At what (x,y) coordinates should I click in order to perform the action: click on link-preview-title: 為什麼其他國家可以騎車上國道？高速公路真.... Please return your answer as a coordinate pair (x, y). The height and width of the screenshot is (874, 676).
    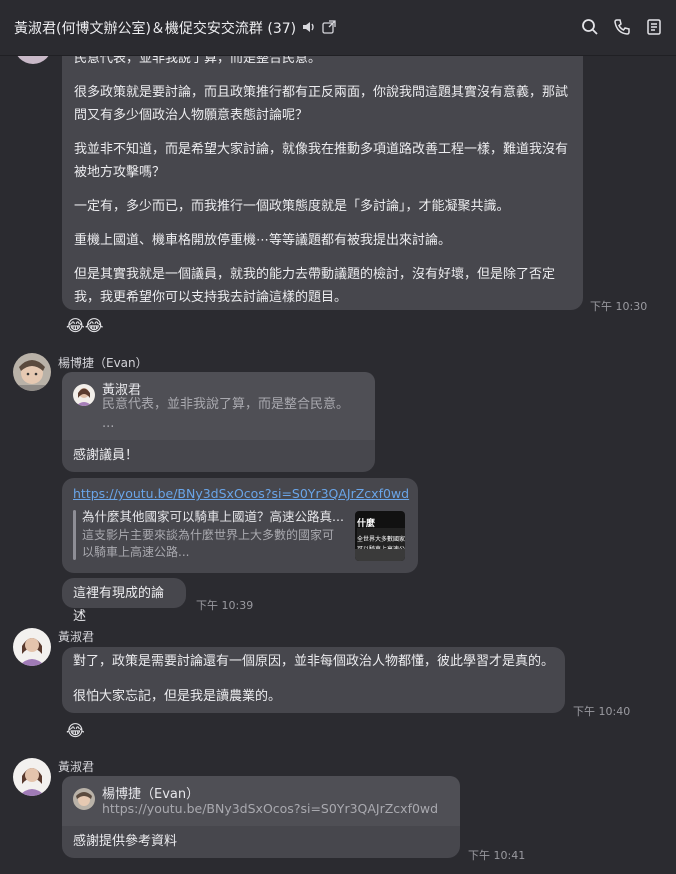
    Looking at the image, I should click on (213, 516).